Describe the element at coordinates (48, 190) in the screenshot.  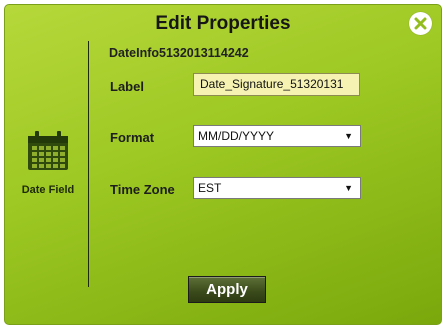
I see `field-type-label: Date Field` at that location.